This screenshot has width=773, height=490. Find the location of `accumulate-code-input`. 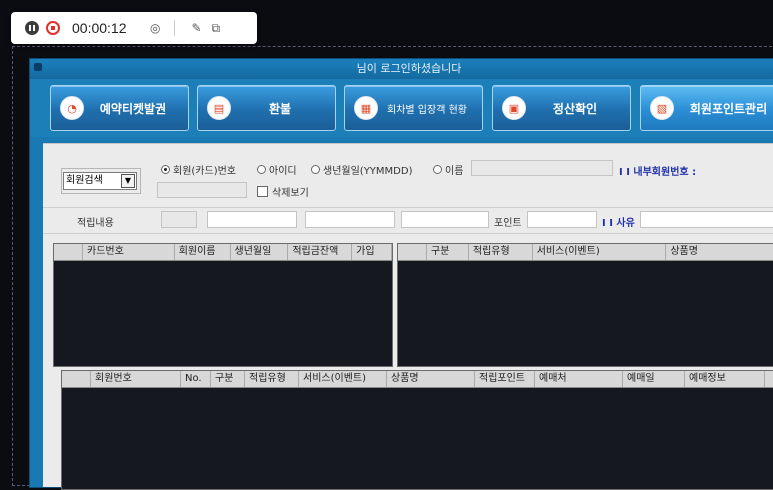

accumulate-code-input is located at coordinates (179, 219).